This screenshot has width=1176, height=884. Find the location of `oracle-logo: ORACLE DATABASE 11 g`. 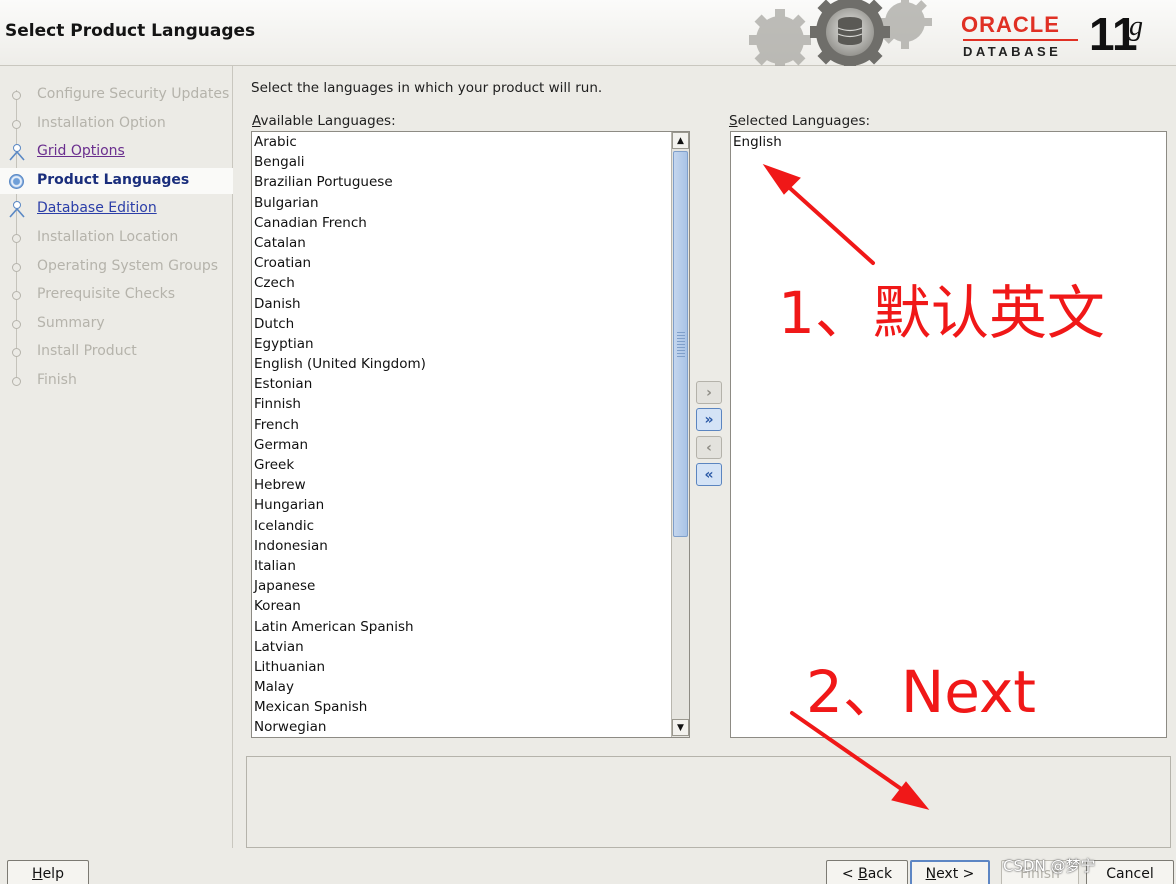

oracle-logo: ORACLE DATABASE 11 g is located at coordinates (1062, 34).